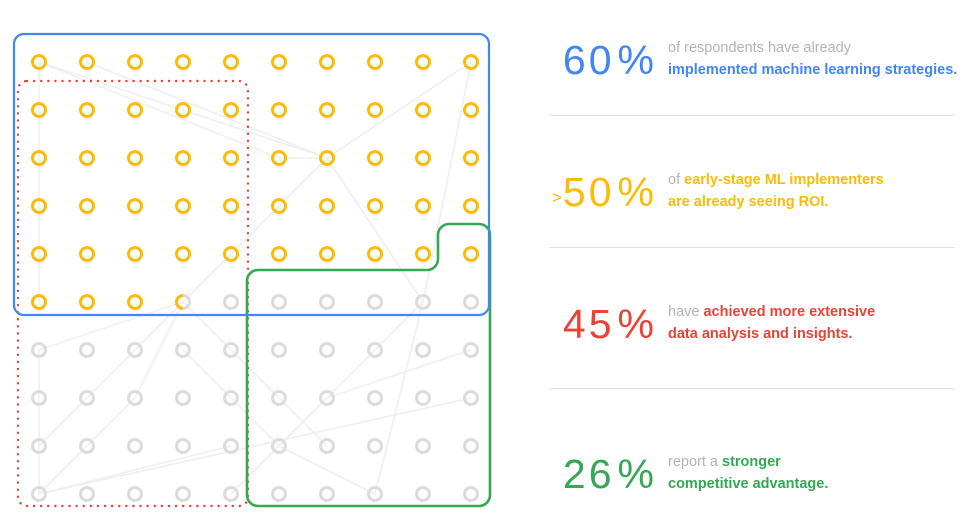 The image size is (974, 525). Describe the element at coordinates (760, 334) in the screenshot. I see `stat-second-line: data analysis and insights.` at that location.